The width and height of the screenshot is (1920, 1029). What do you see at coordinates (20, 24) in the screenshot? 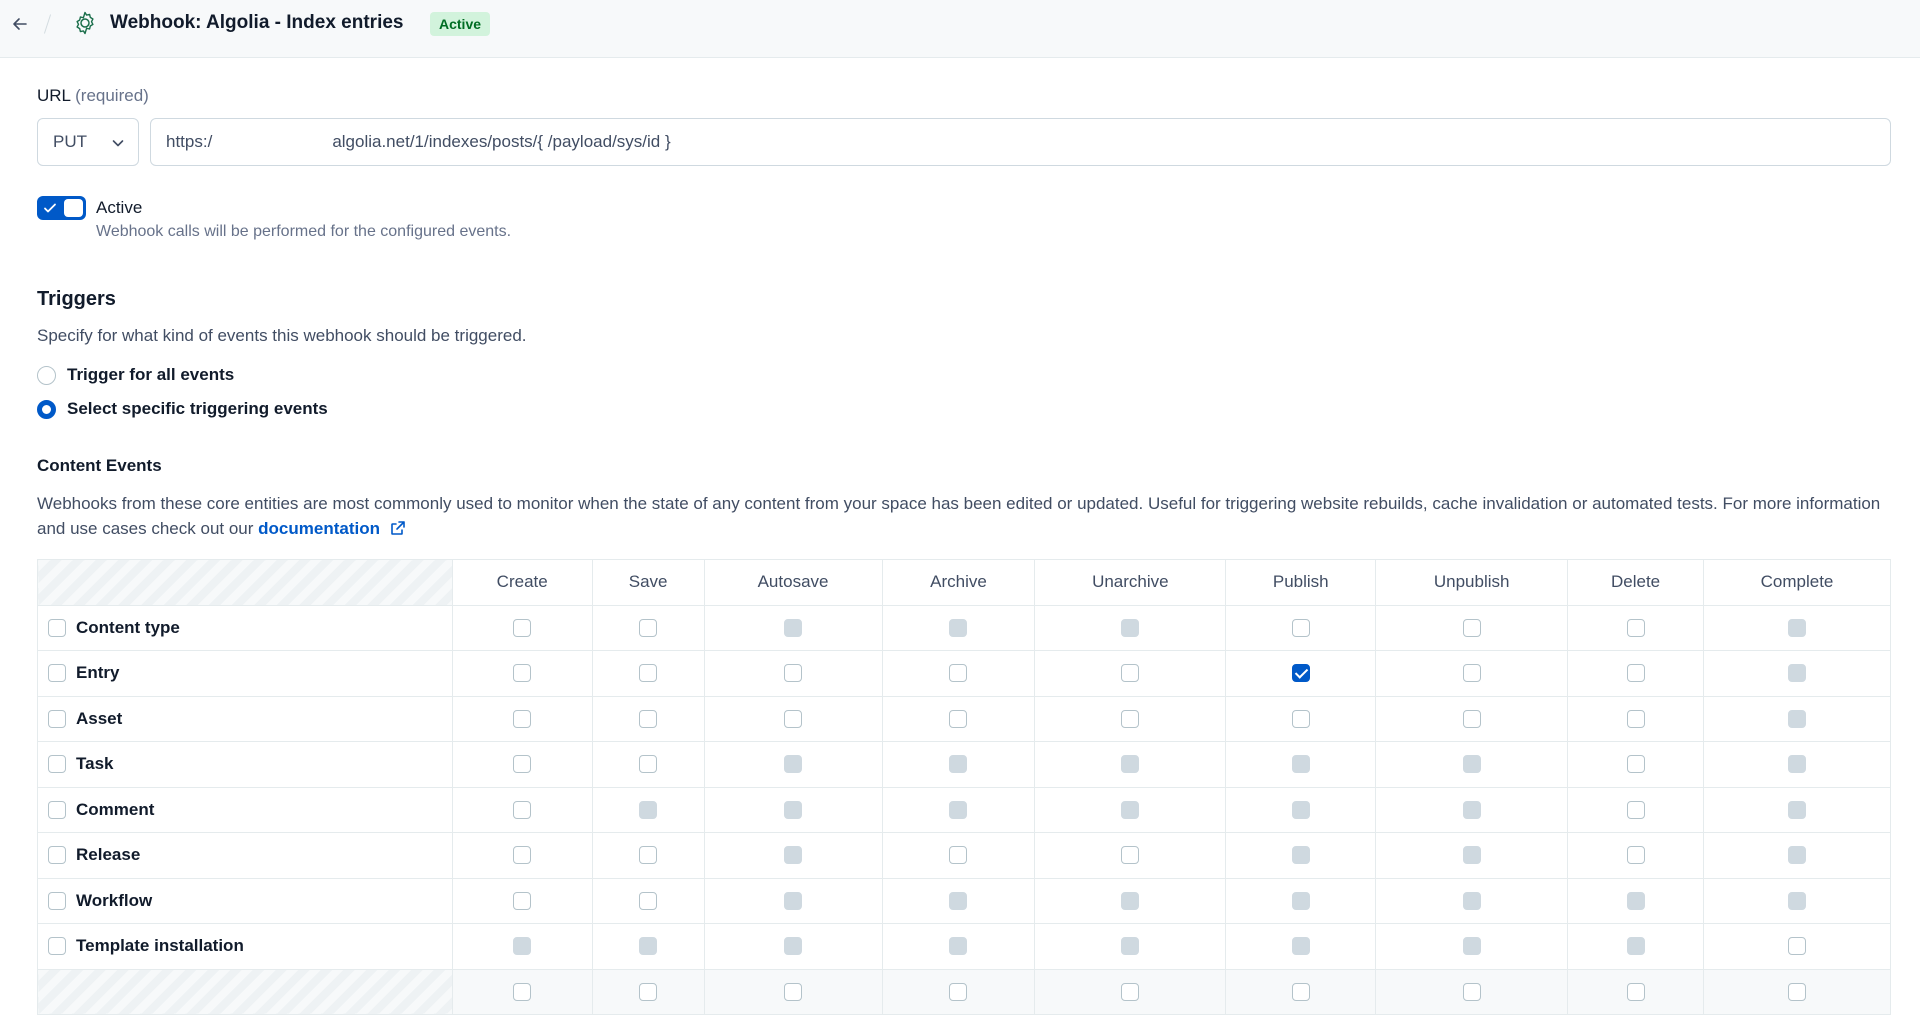
I see `back-button` at bounding box center [20, 24].